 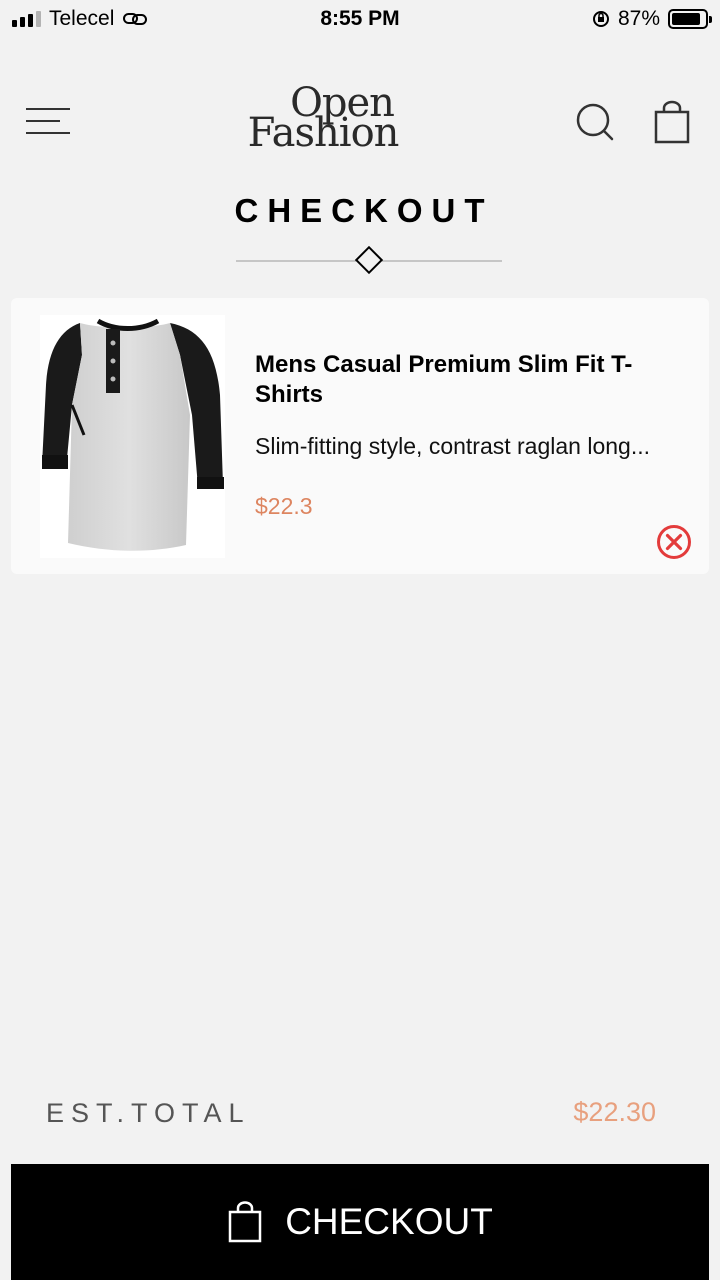 What do you see at coordinates (595, 122) in the screenshot?
I see `search-icon` at bounding box center [595, 122].